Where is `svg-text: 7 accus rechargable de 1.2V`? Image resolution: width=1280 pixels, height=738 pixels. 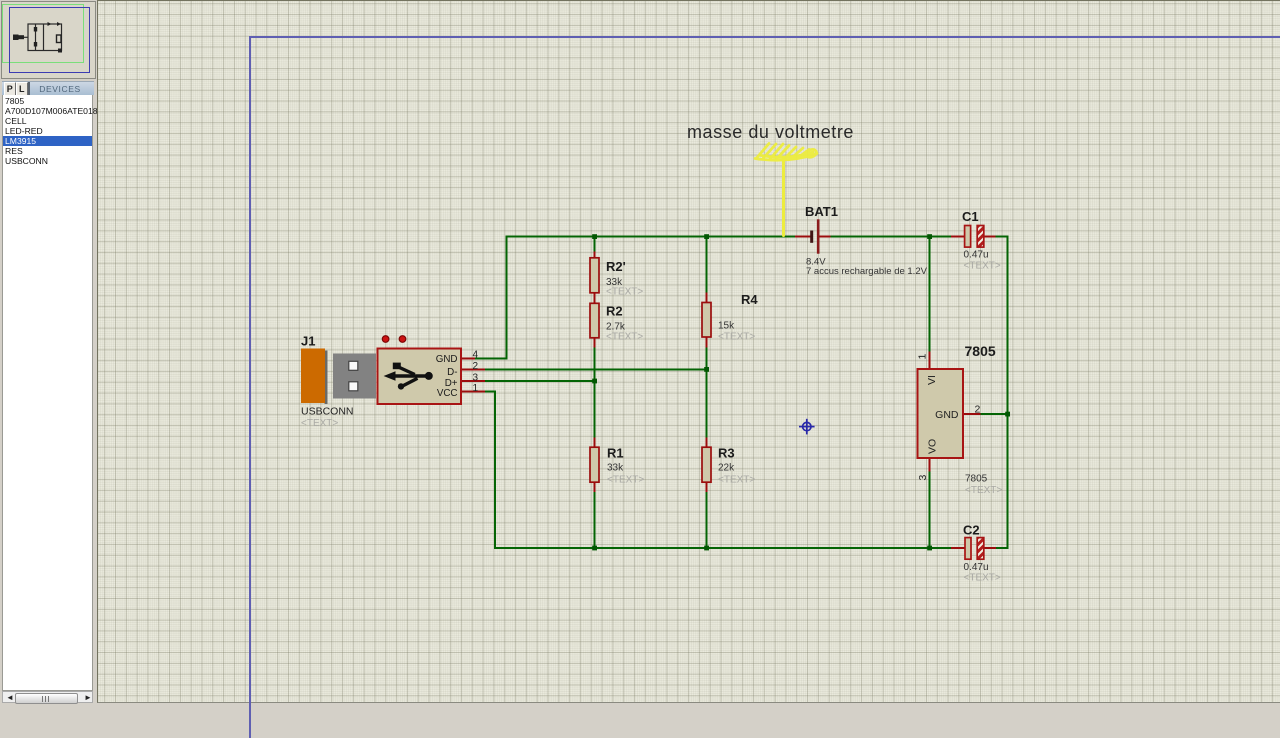
svg-text: 7 accus rechargable de 1.2V is located at coordinates (867, 271).